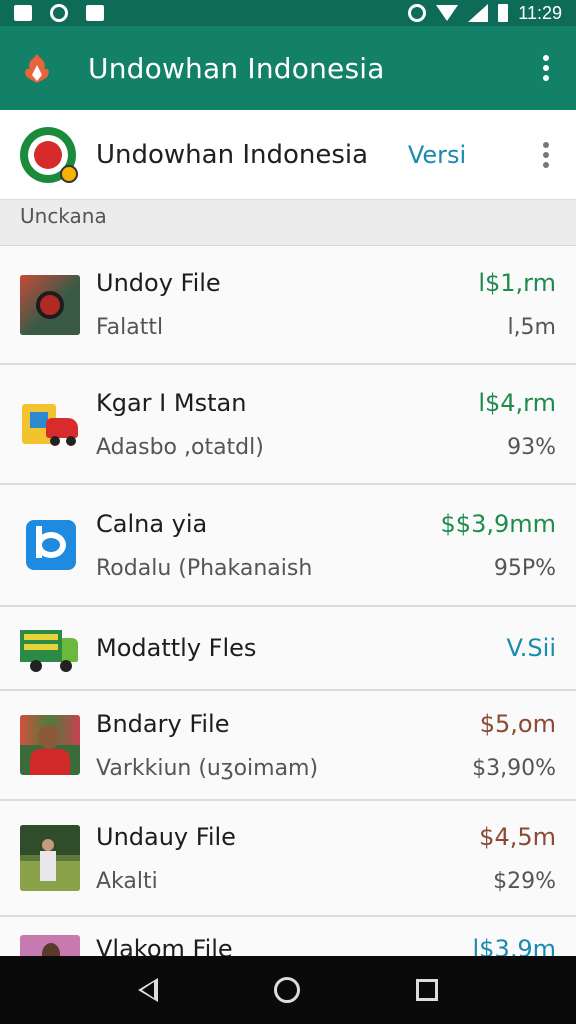 Image resolution: width=576 pixels, height=1024 pixels. Describe the element at coordinates (288, 859) in the screenshot. I see `list-item: Undauy File Akalti $4,5m $29%` at that location.